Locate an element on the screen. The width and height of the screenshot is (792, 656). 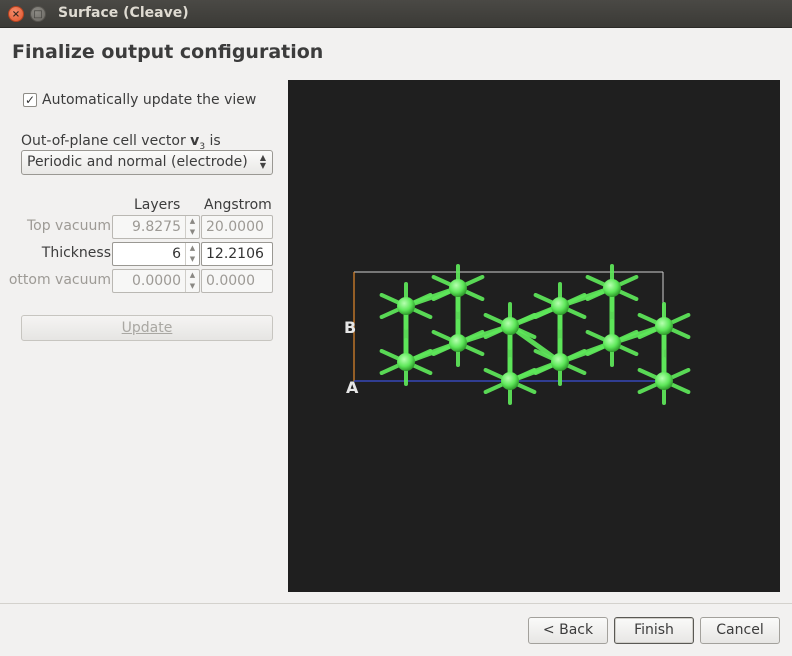
vector-type-select: Periodic and normal (electrode) ▲ ▼ is located at coordinates (147, 162).